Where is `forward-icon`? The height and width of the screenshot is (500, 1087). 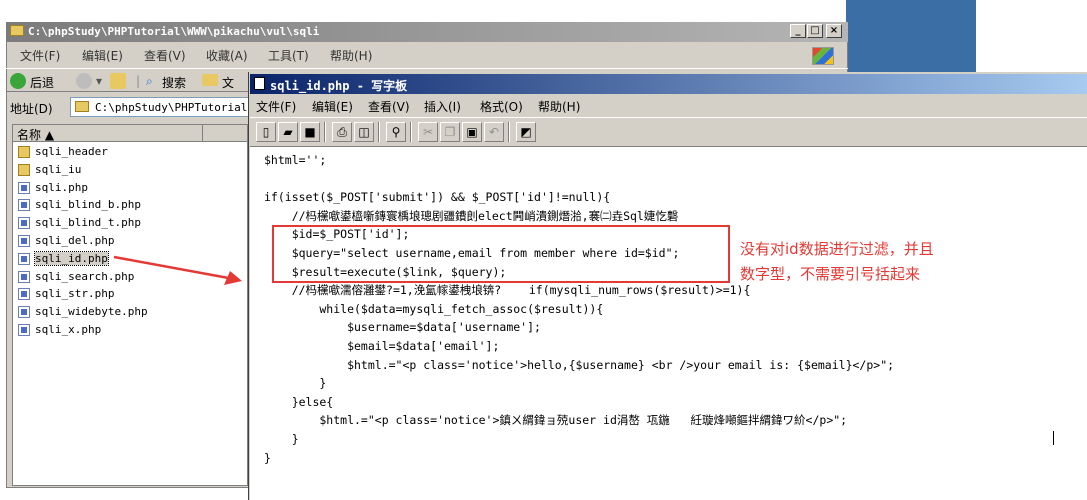 forward-icon is located at coordinates (84, 81).